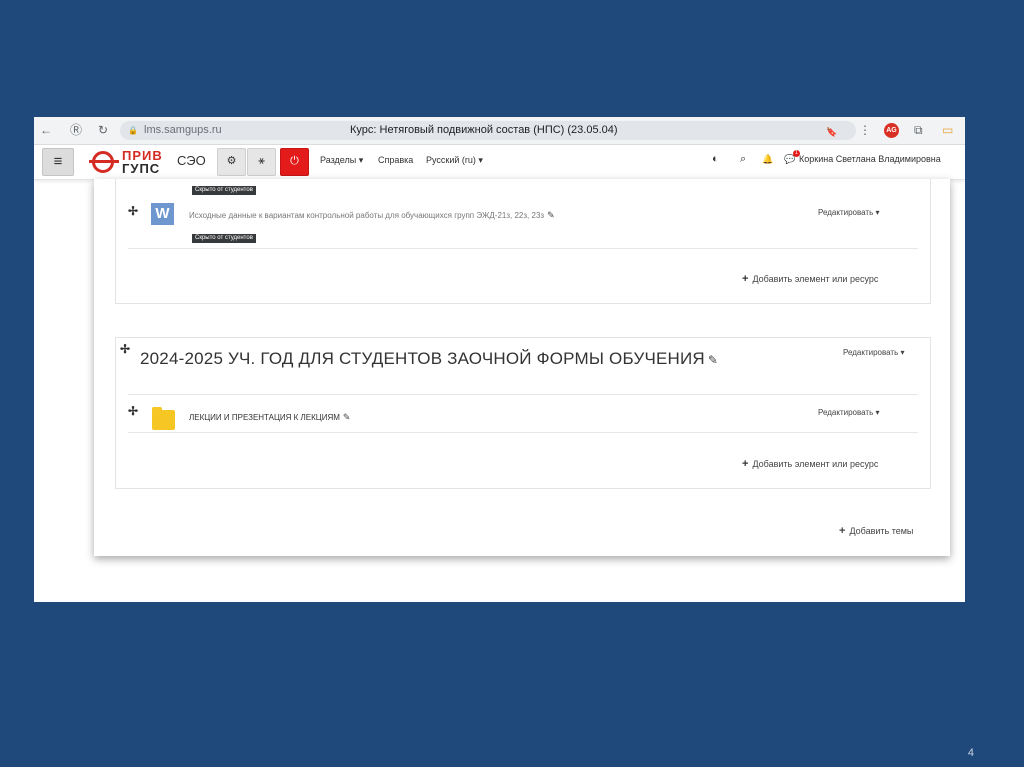 This screenshot has height=767, width=1024. What do you see at coordinates (141, 168) in the screenshot?
I see `logo-line2: ГУПС` at bounding box center [141, 168].